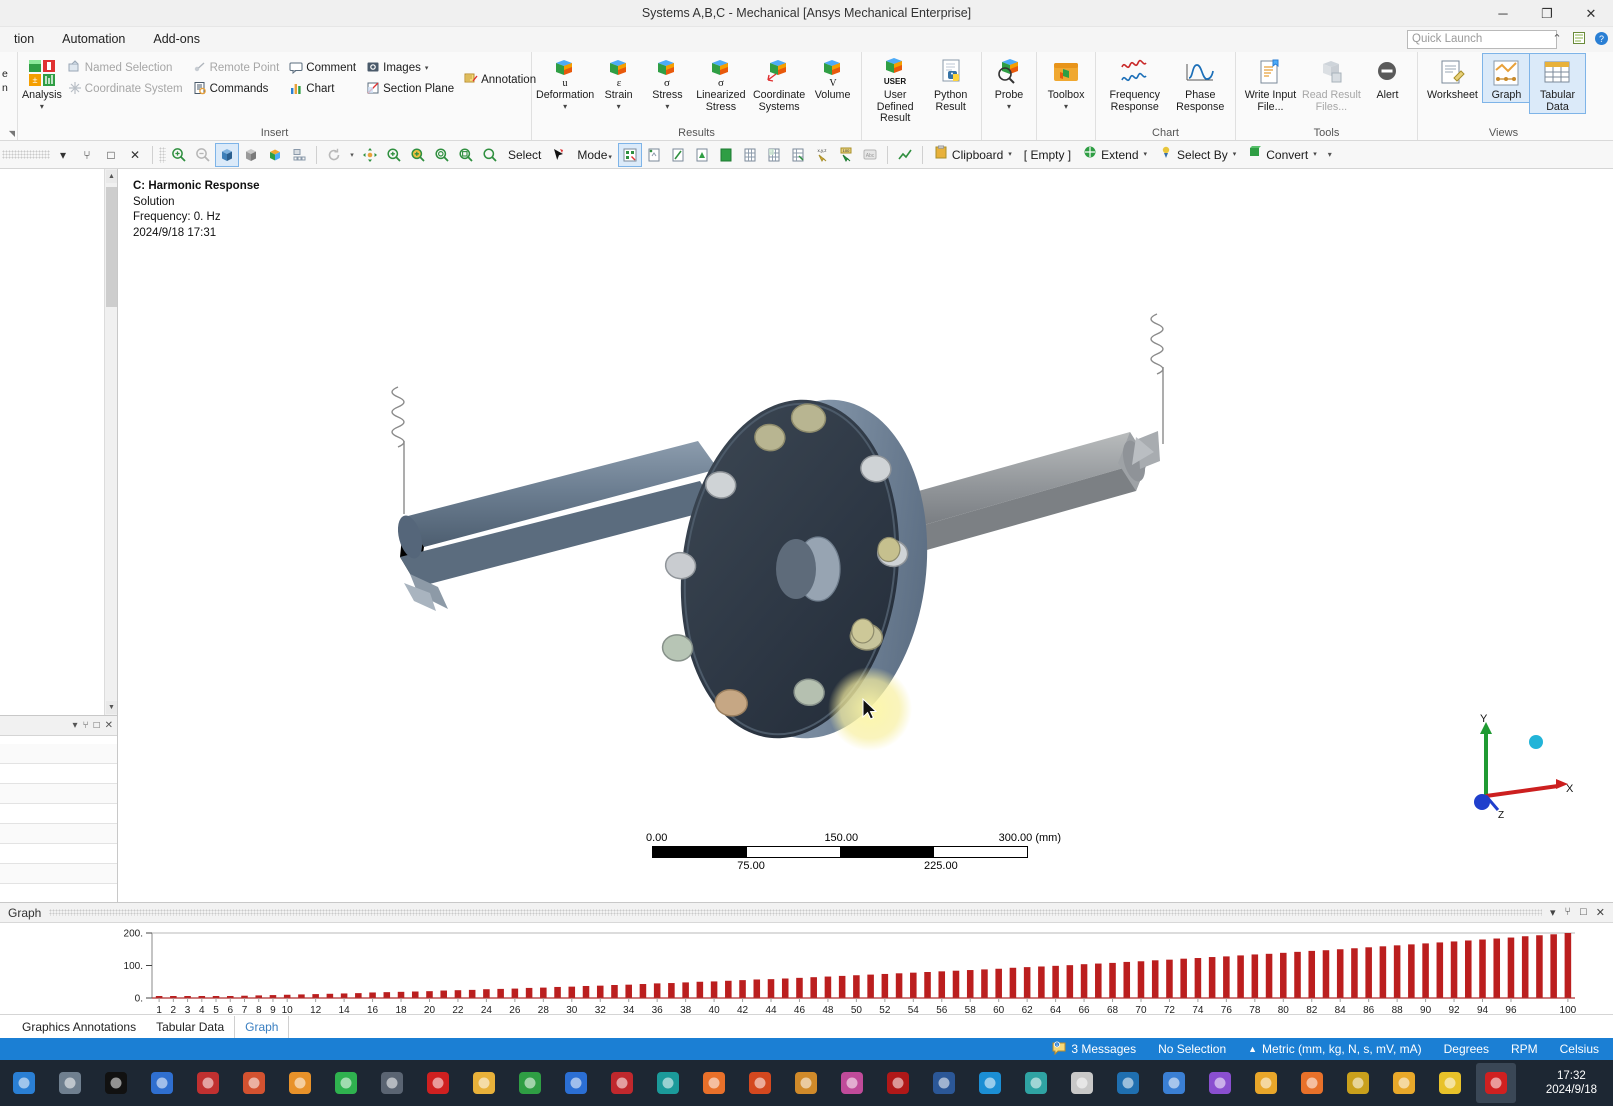 This screenshot has height=1106, width=1613. I want to click on clipboard-button: Clipboard ▾, so click(973, 155).